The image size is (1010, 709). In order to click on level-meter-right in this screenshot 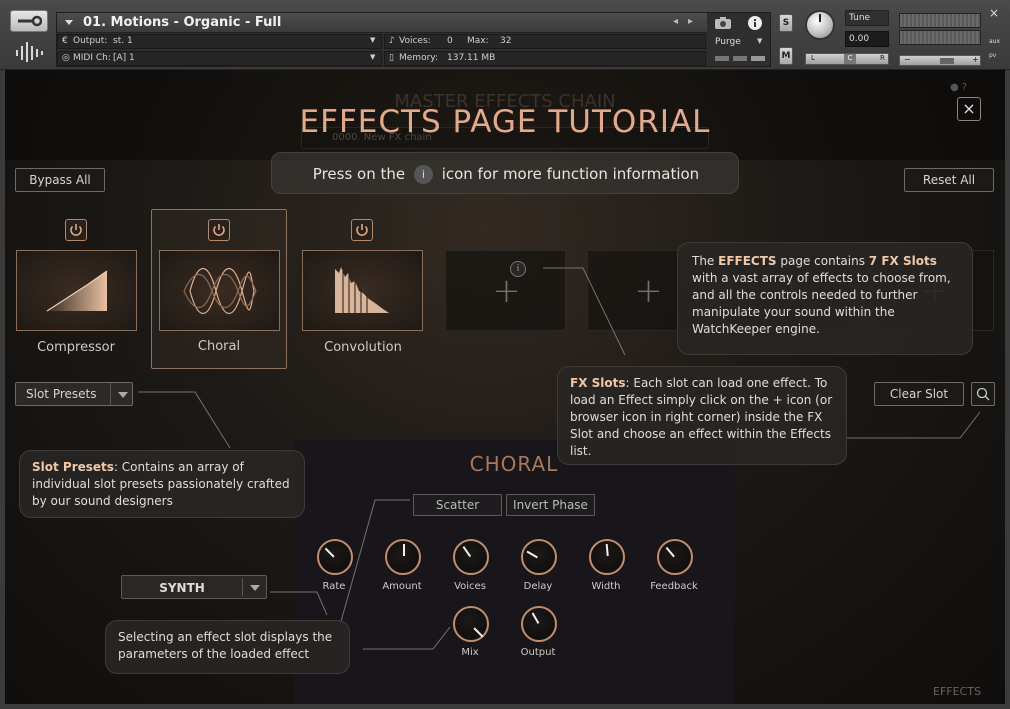, I will do `click(940, 37)`.